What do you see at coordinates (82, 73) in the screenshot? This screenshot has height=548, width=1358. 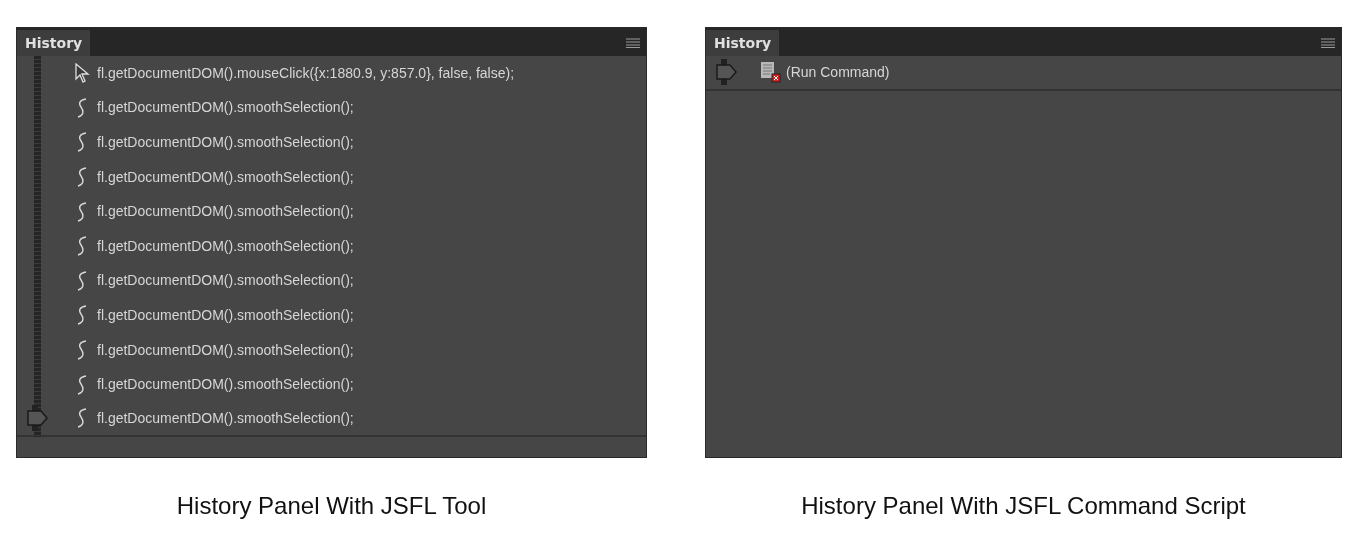 I see `pointer-icon` at bounding box center [82, 73].